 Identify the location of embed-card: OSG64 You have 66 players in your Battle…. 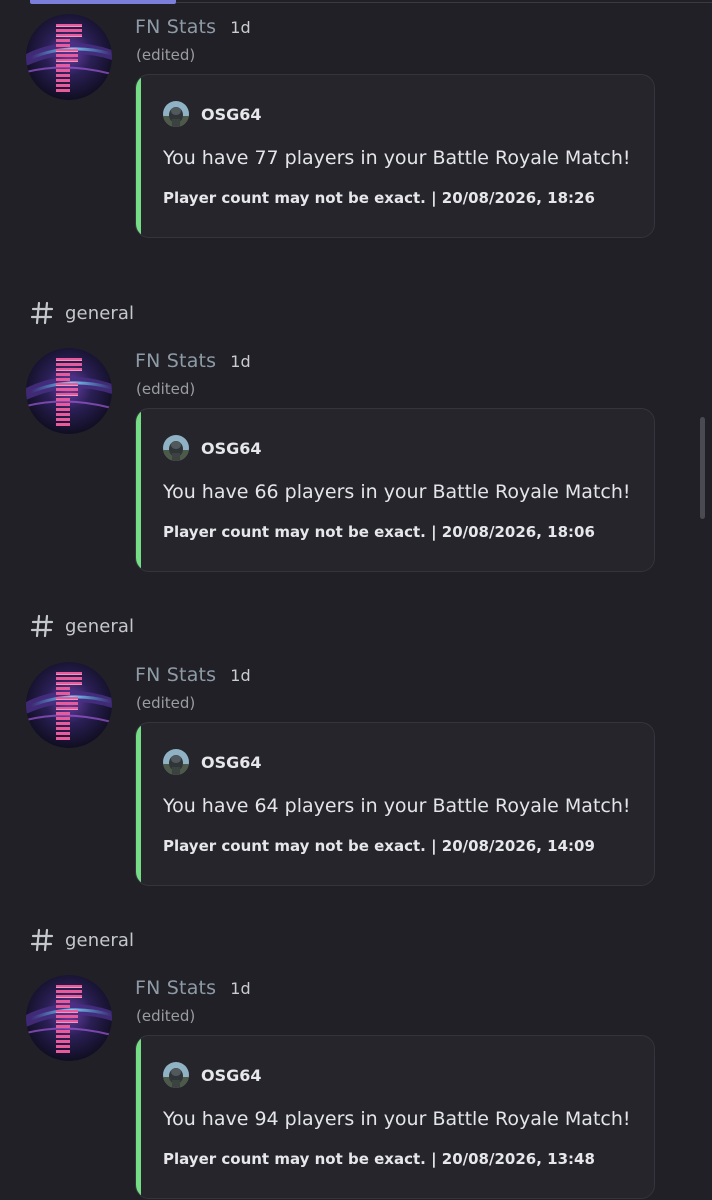
(395, 490).